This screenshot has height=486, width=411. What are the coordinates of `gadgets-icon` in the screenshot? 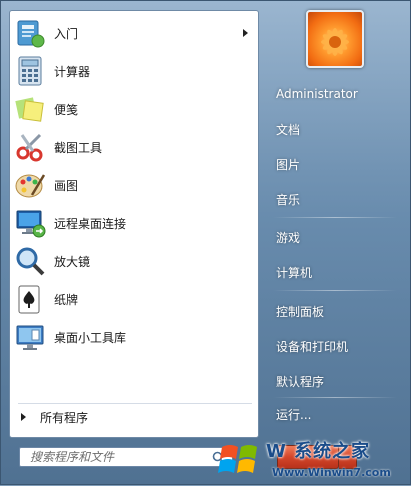 It's located at (30, 337).